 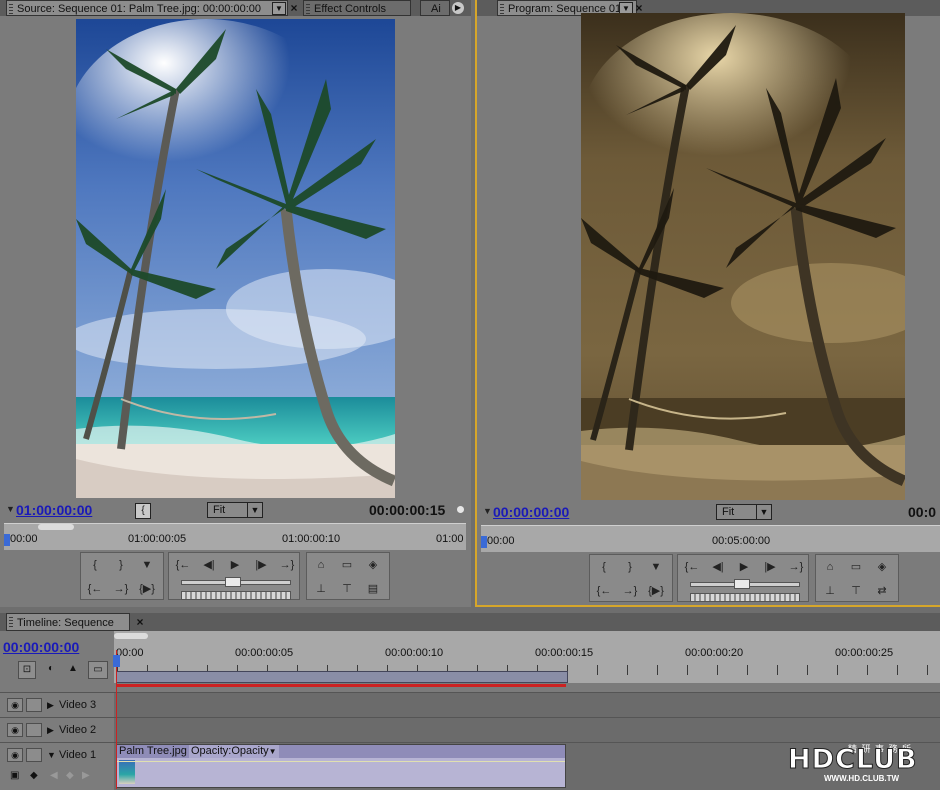 What do you see at coordinates (41, 647) in the screenshot?
I see `timeline-current-time: 00:00:00:00` at bounding box center [41, 647].